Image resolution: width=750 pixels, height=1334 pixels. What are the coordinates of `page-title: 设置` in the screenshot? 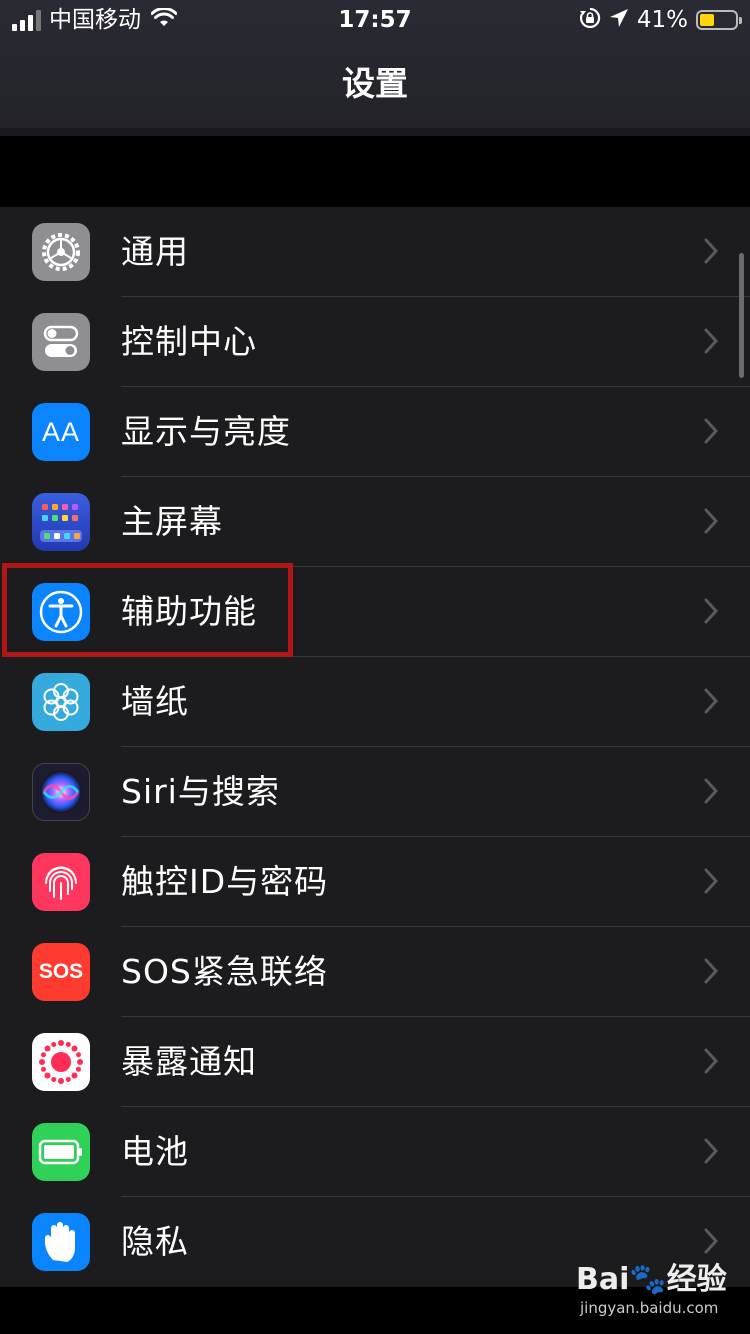 It's located at (375, 83).